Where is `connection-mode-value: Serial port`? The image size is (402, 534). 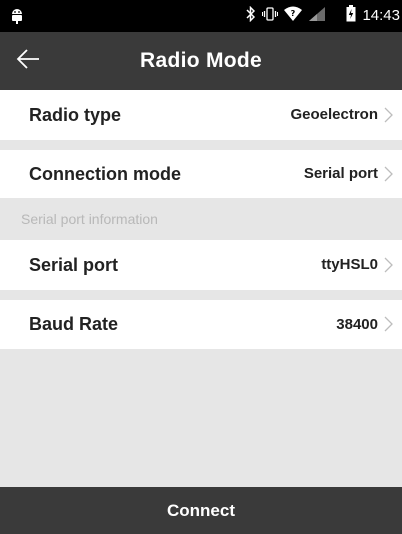 connection-mode-value: Serial port is located at coordinates (340, 173).